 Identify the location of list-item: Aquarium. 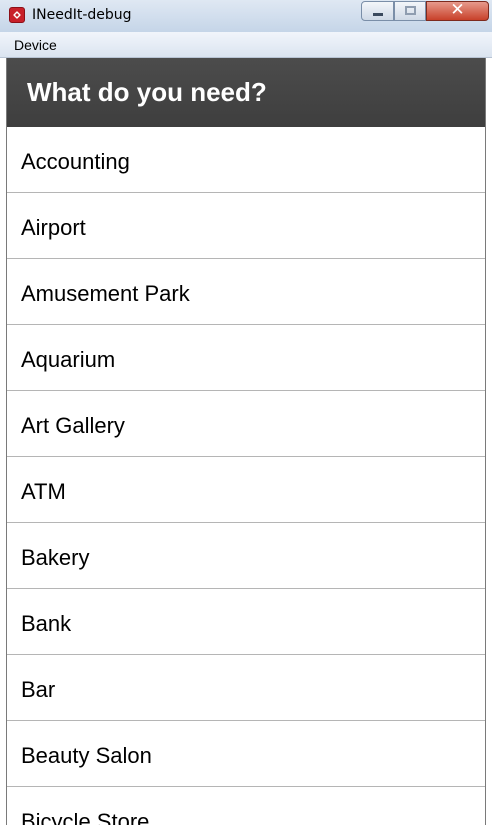
(246, 358).